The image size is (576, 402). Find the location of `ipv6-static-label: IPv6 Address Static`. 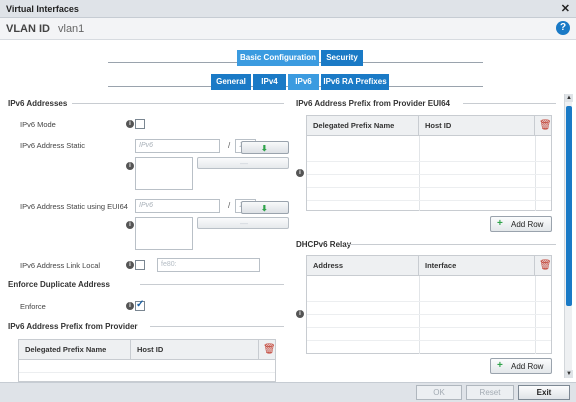

ipv6-static-label: IPv6 Address Static is located at coordinates (53, 145).